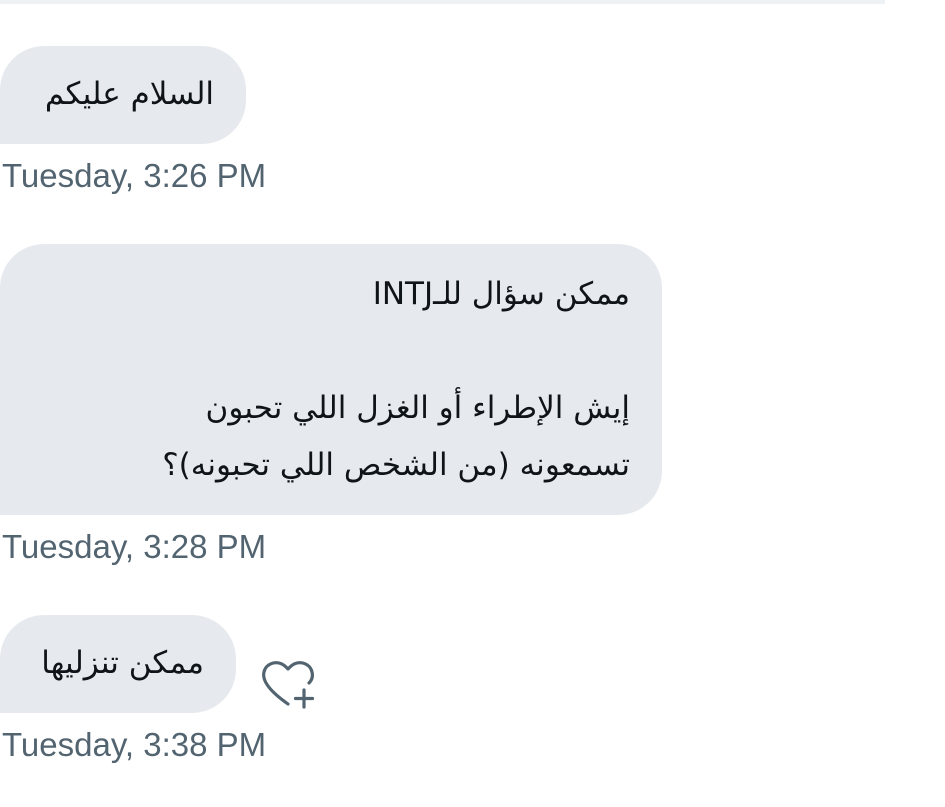  What do you see at coordinates (501, 294) in the screenshot?
I see `message-text: ممكن سؤال للـINTJ` at bounding box center [501, 294].